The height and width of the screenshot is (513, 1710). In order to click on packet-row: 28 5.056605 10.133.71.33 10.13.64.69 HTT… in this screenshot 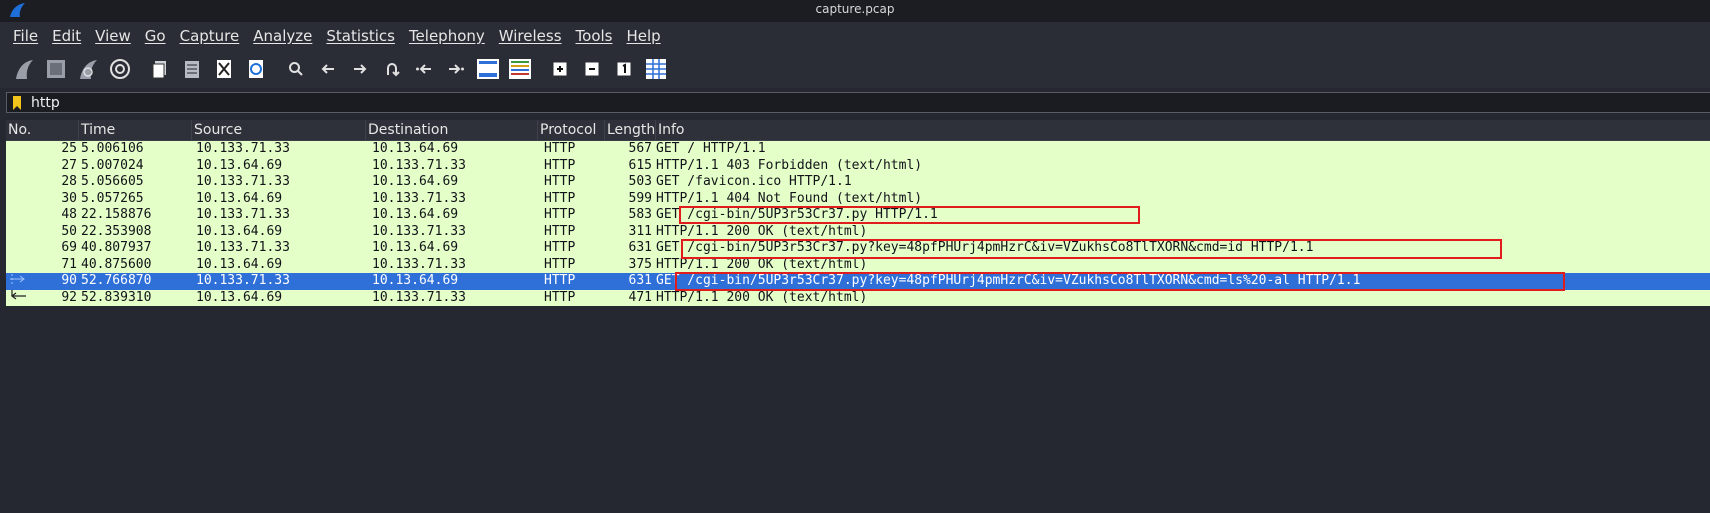, I will do `click(858, 182)`.